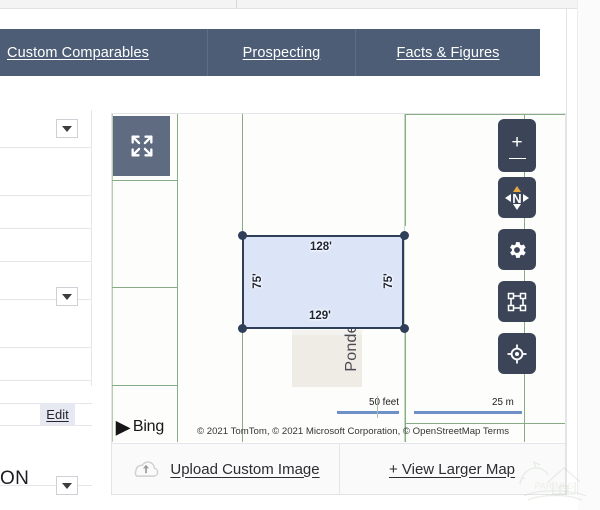 This screenshot has height=510, width=600. I want to click on tab-custom-comparables: Custom Comparables, so click(104, 52).